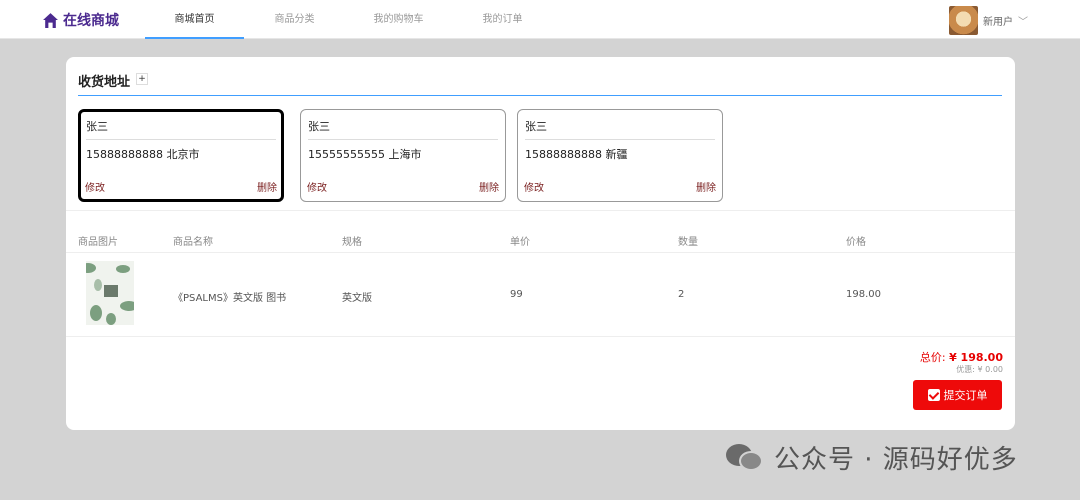 This screenshot has width=1080, height=500. What do you see at coordinates (294, 19) in the screenshot?
I see `nav-categories: 商品分类` at bounding box center [294, 19].